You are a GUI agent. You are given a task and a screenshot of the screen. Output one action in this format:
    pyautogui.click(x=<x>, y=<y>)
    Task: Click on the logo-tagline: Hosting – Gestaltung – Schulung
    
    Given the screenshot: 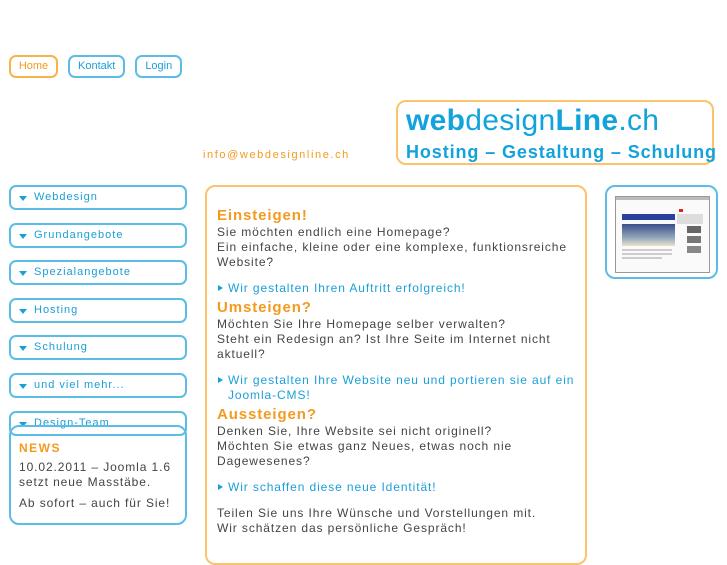 What is the action you would take?
    pyautogui.click(x=561, y=152)
    